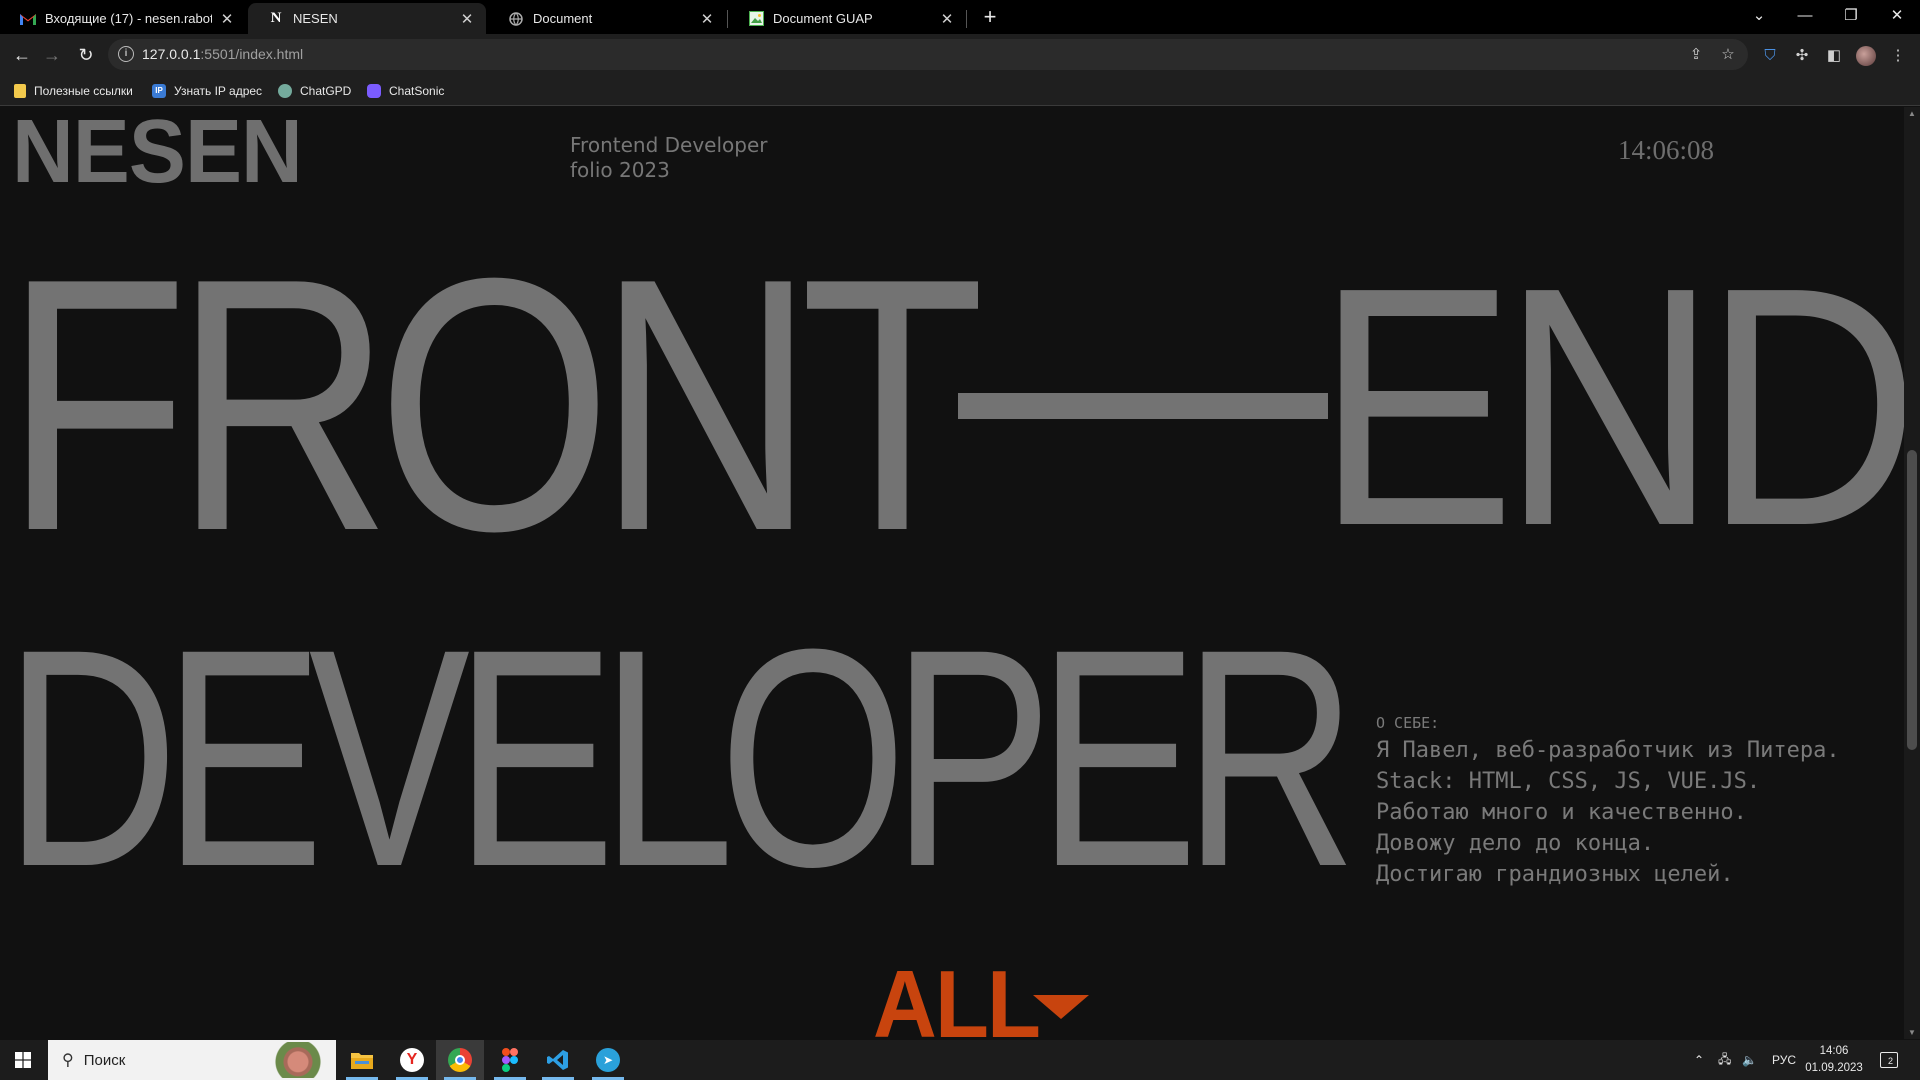  Describe the element at coordinates (1568, 781) in the screenshot. I see `about-line: Stack: HTML, CSS, JS, VUE.JS.` at that location.